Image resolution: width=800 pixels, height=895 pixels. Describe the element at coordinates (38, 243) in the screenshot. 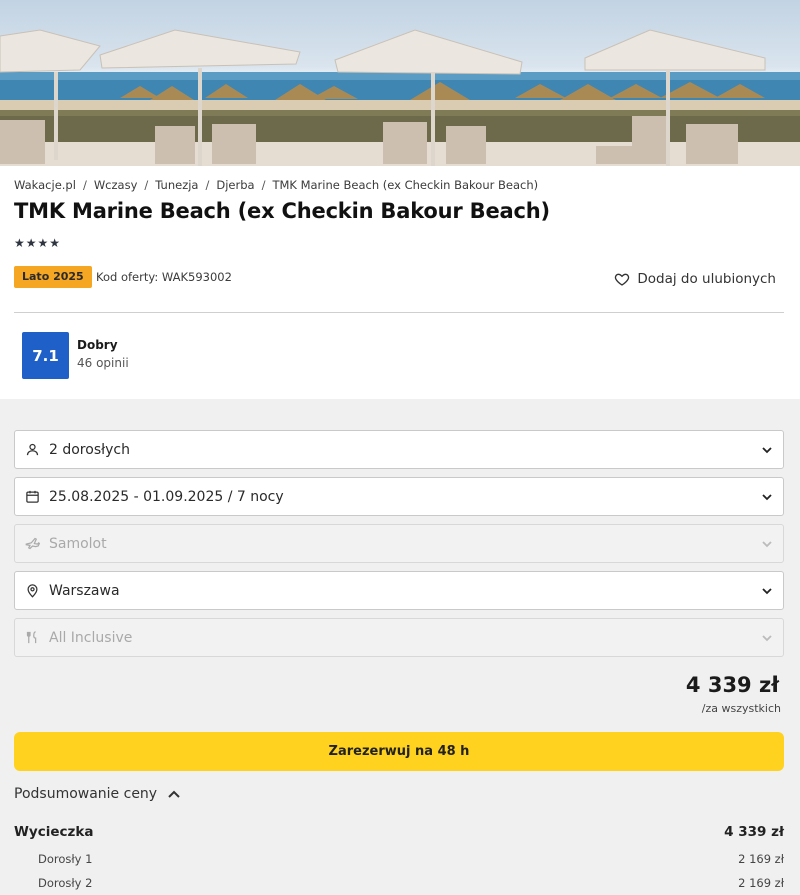

I see `hotel-star-rating: ★★★★` at that location.